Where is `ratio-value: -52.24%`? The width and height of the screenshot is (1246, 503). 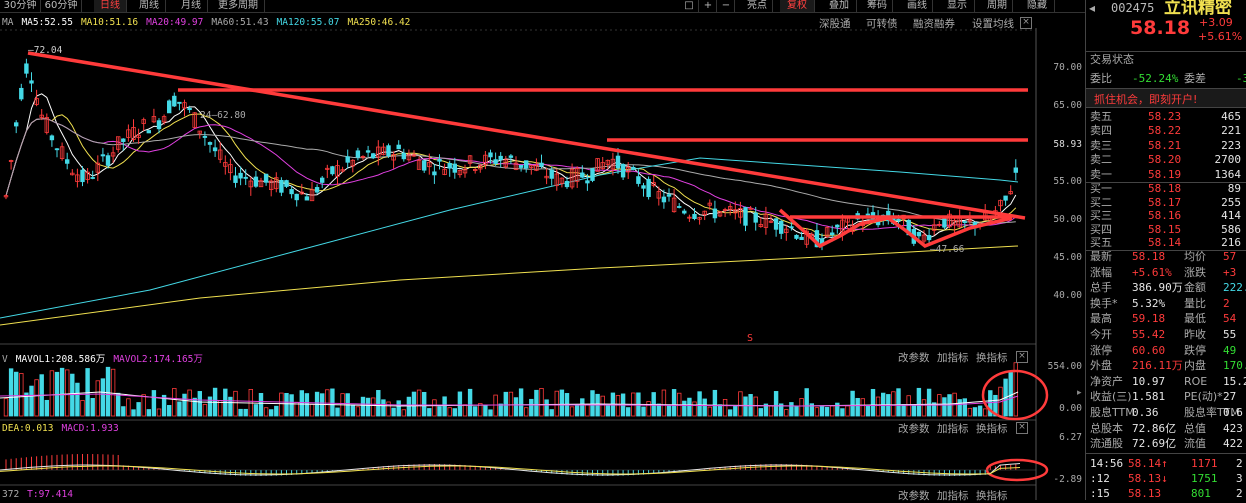 ratio-value: -52.24% is located at coordinates (1155, 78).